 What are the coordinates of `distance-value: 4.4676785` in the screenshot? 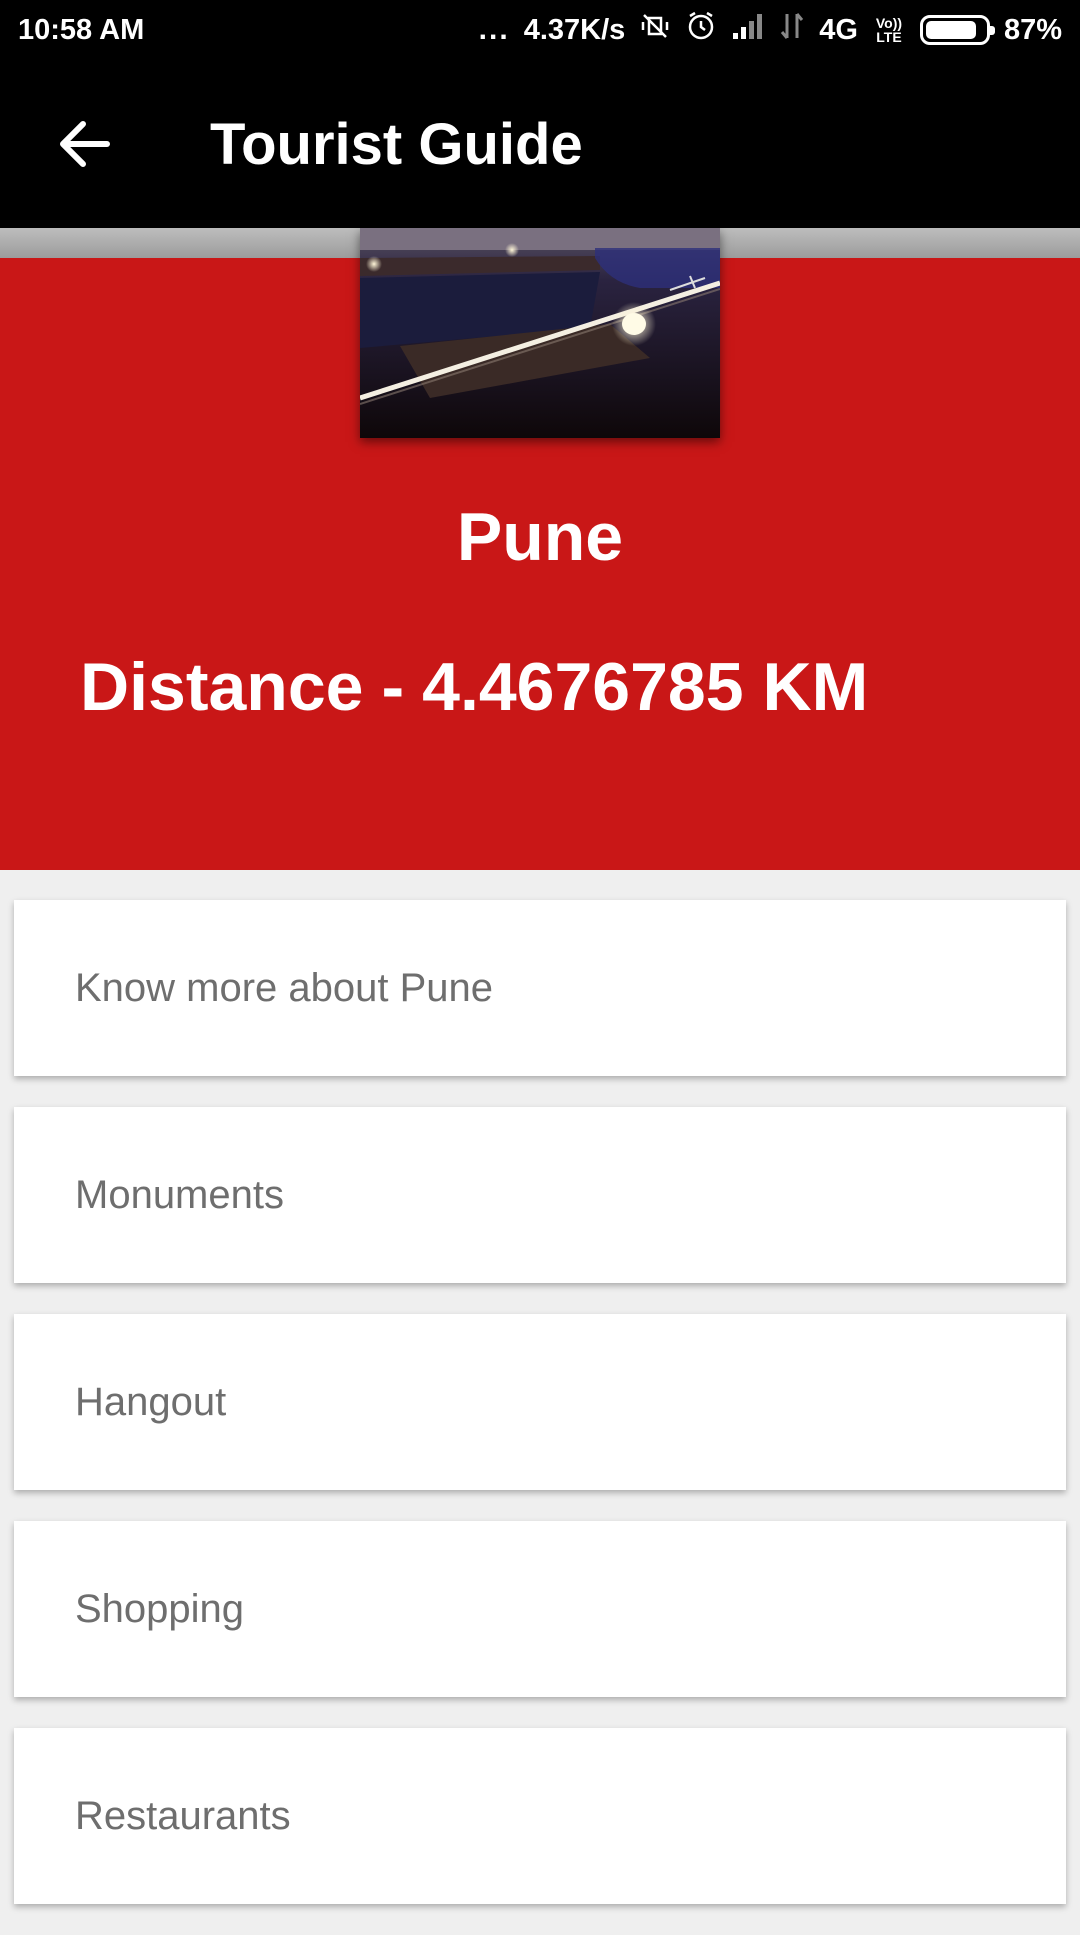 It's located at (583, 687).